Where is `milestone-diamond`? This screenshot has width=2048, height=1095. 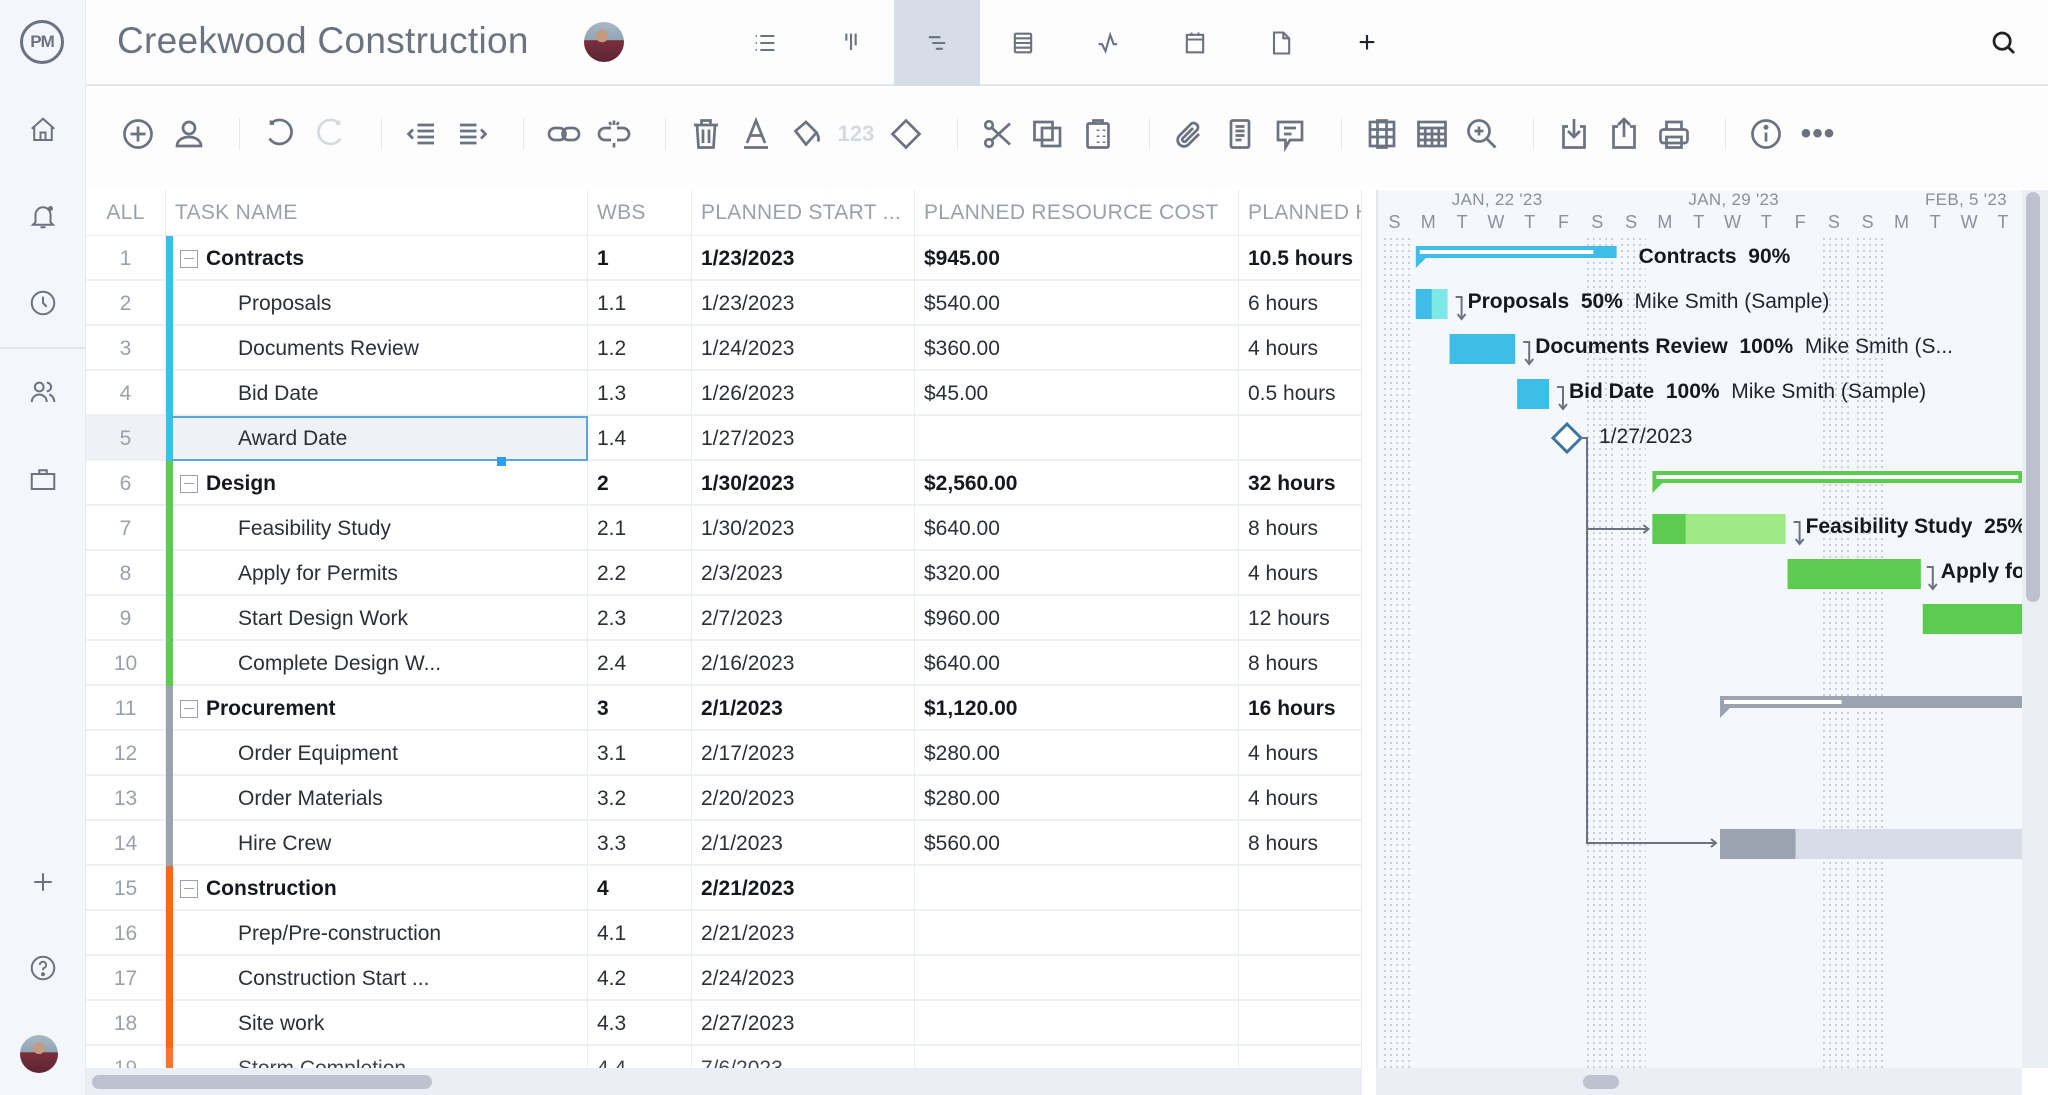
milestone-diamond is located at coordinates (1567, 438).